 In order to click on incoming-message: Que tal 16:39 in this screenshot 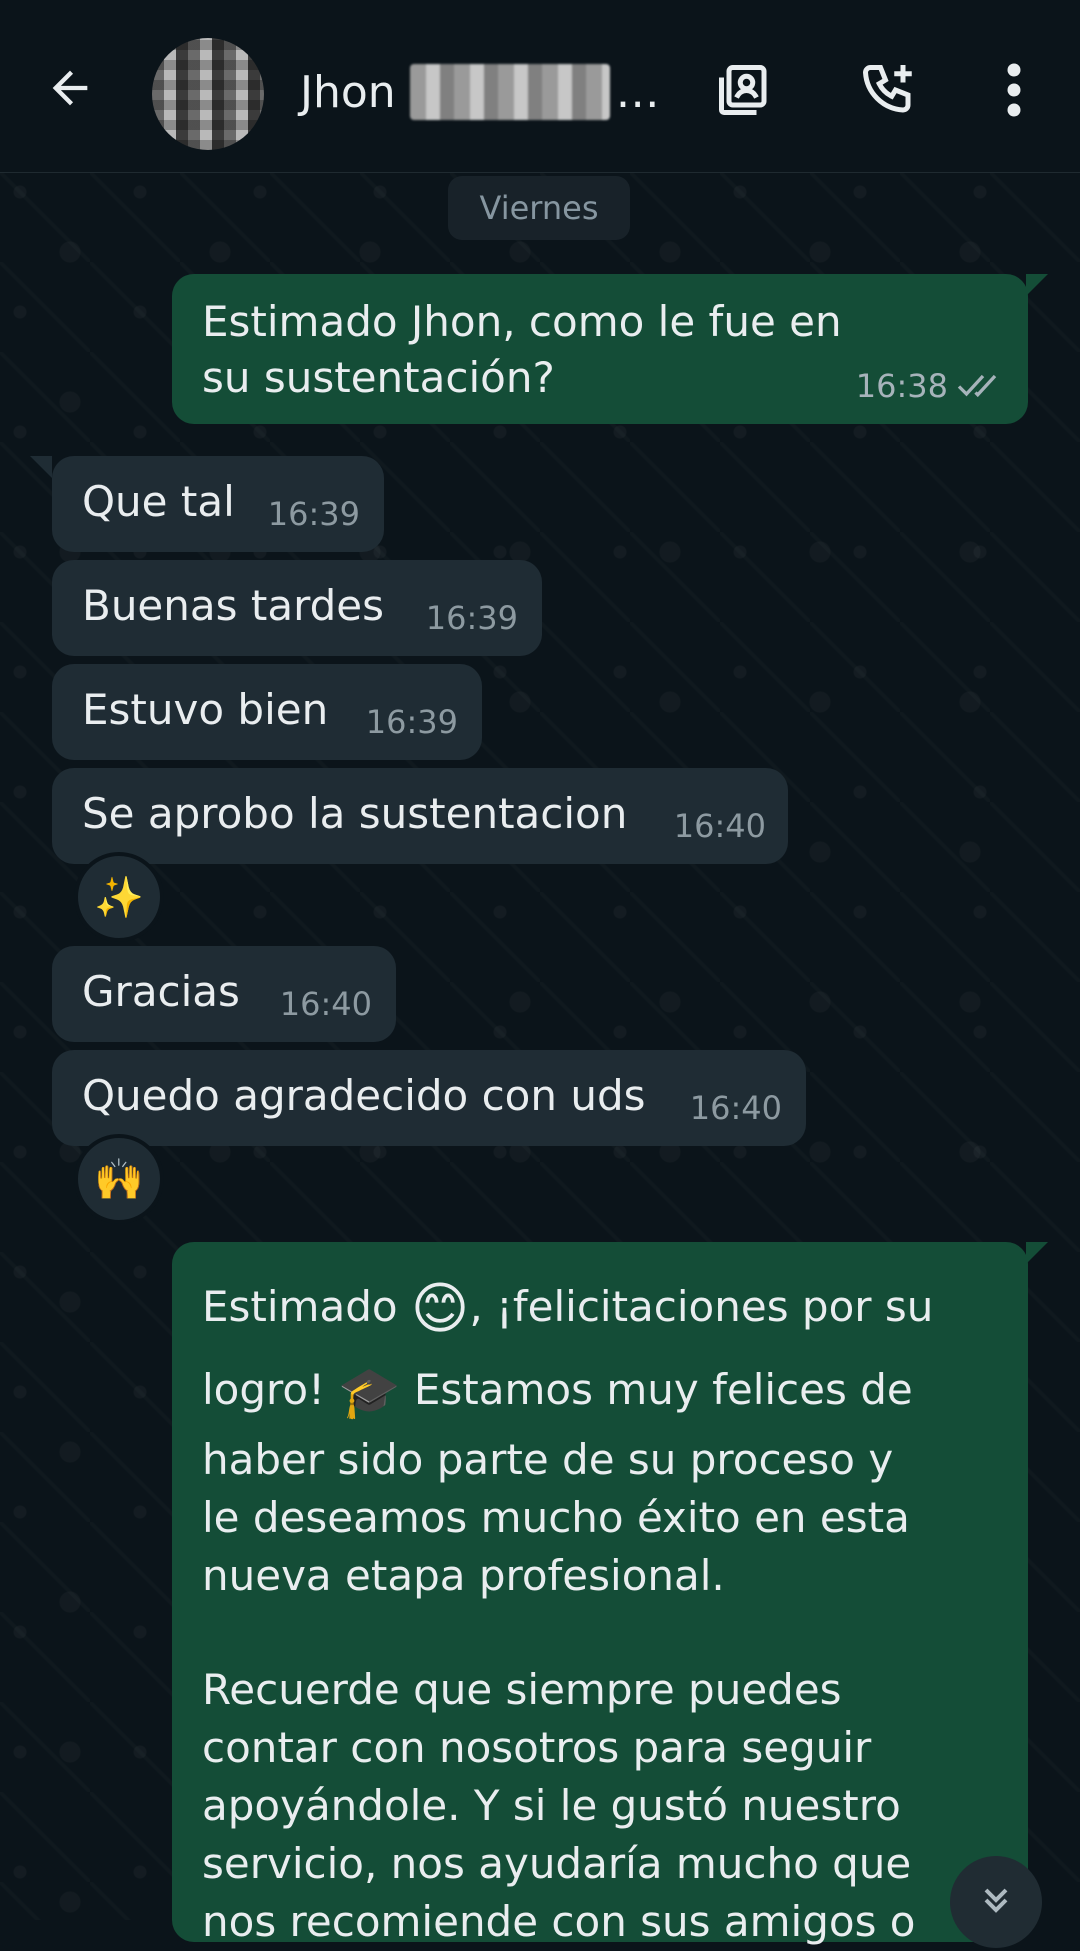, I will do `click(218, 504)`.